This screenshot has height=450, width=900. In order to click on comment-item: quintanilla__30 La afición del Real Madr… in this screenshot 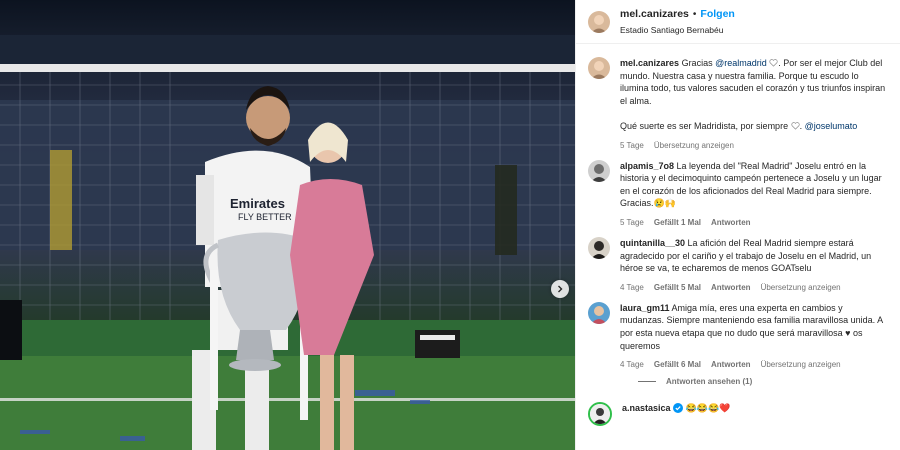, I will do `click(738, 264)`.